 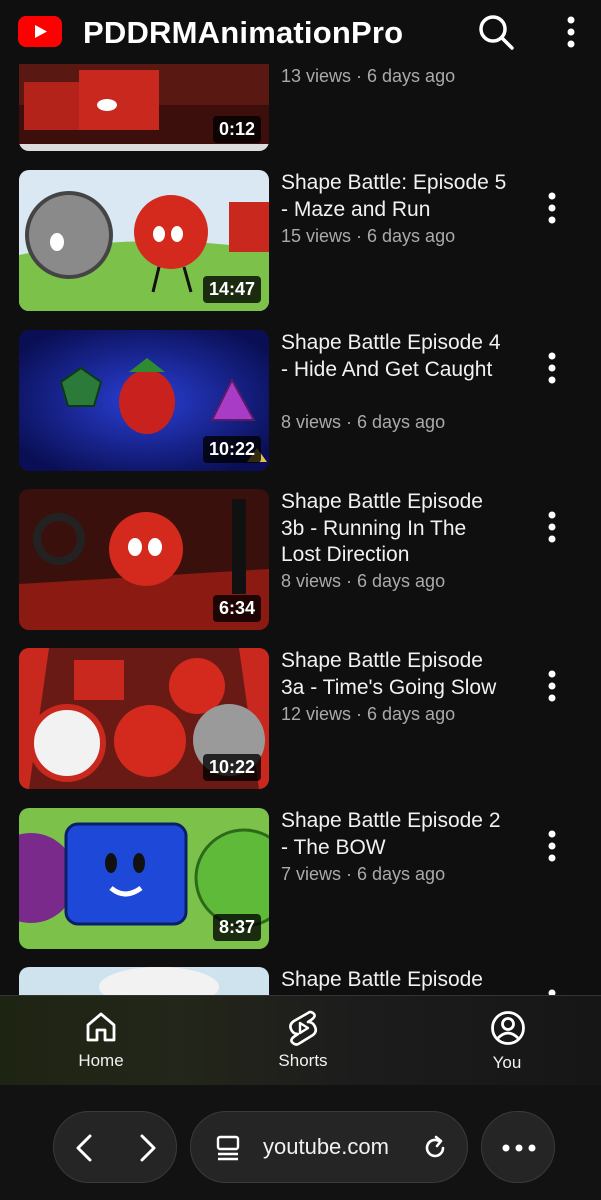 What do you see at coordinates (303, 1060) in the screenshot?
I see `nav-shorts-label: Shorts` at bounding box center [303, 1060].